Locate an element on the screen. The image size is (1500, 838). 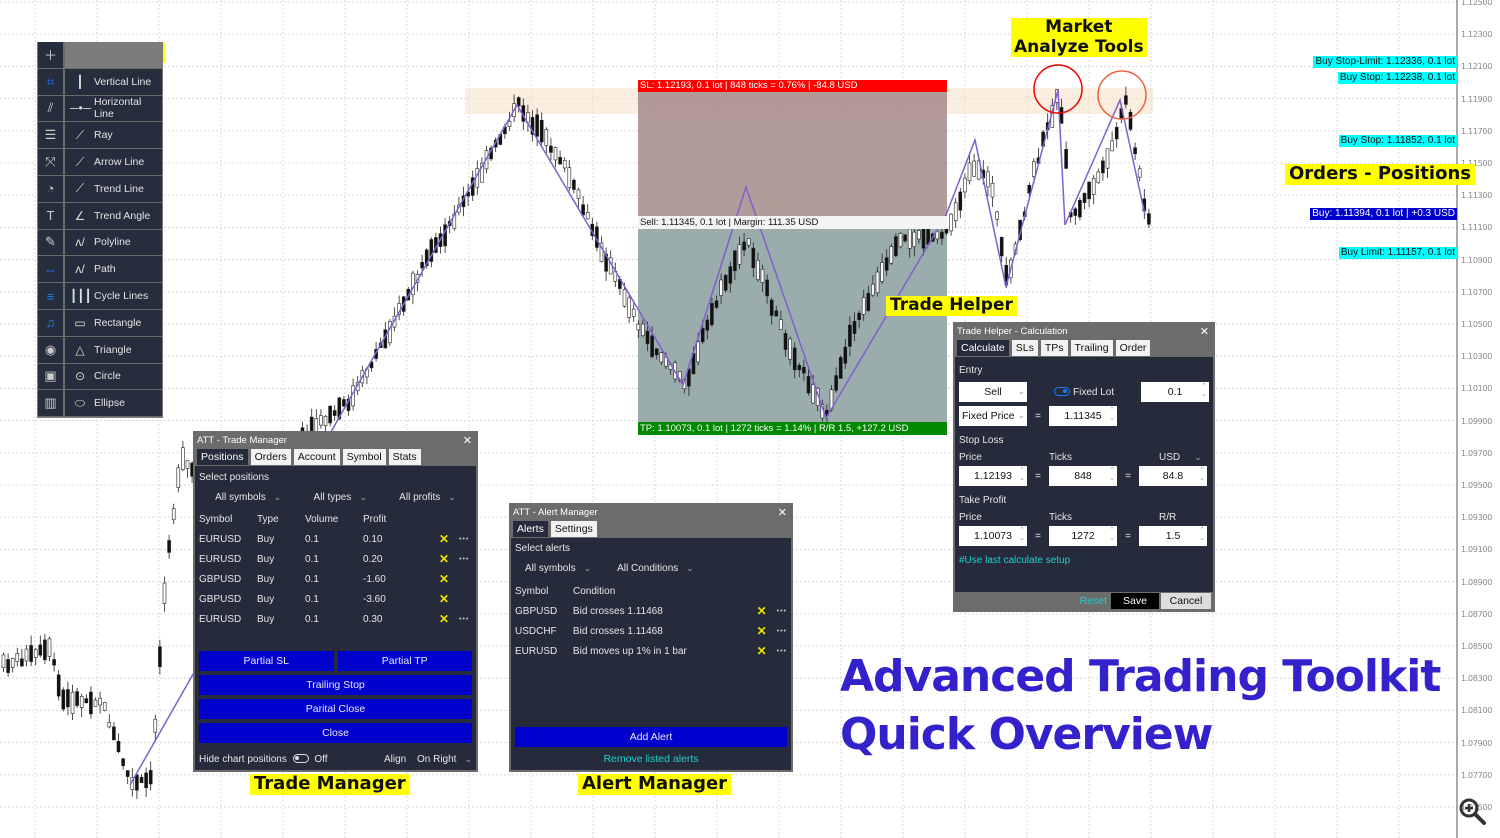
menu-item-rectangle: ▭ Rectangle is located at coordinates (113, 322).